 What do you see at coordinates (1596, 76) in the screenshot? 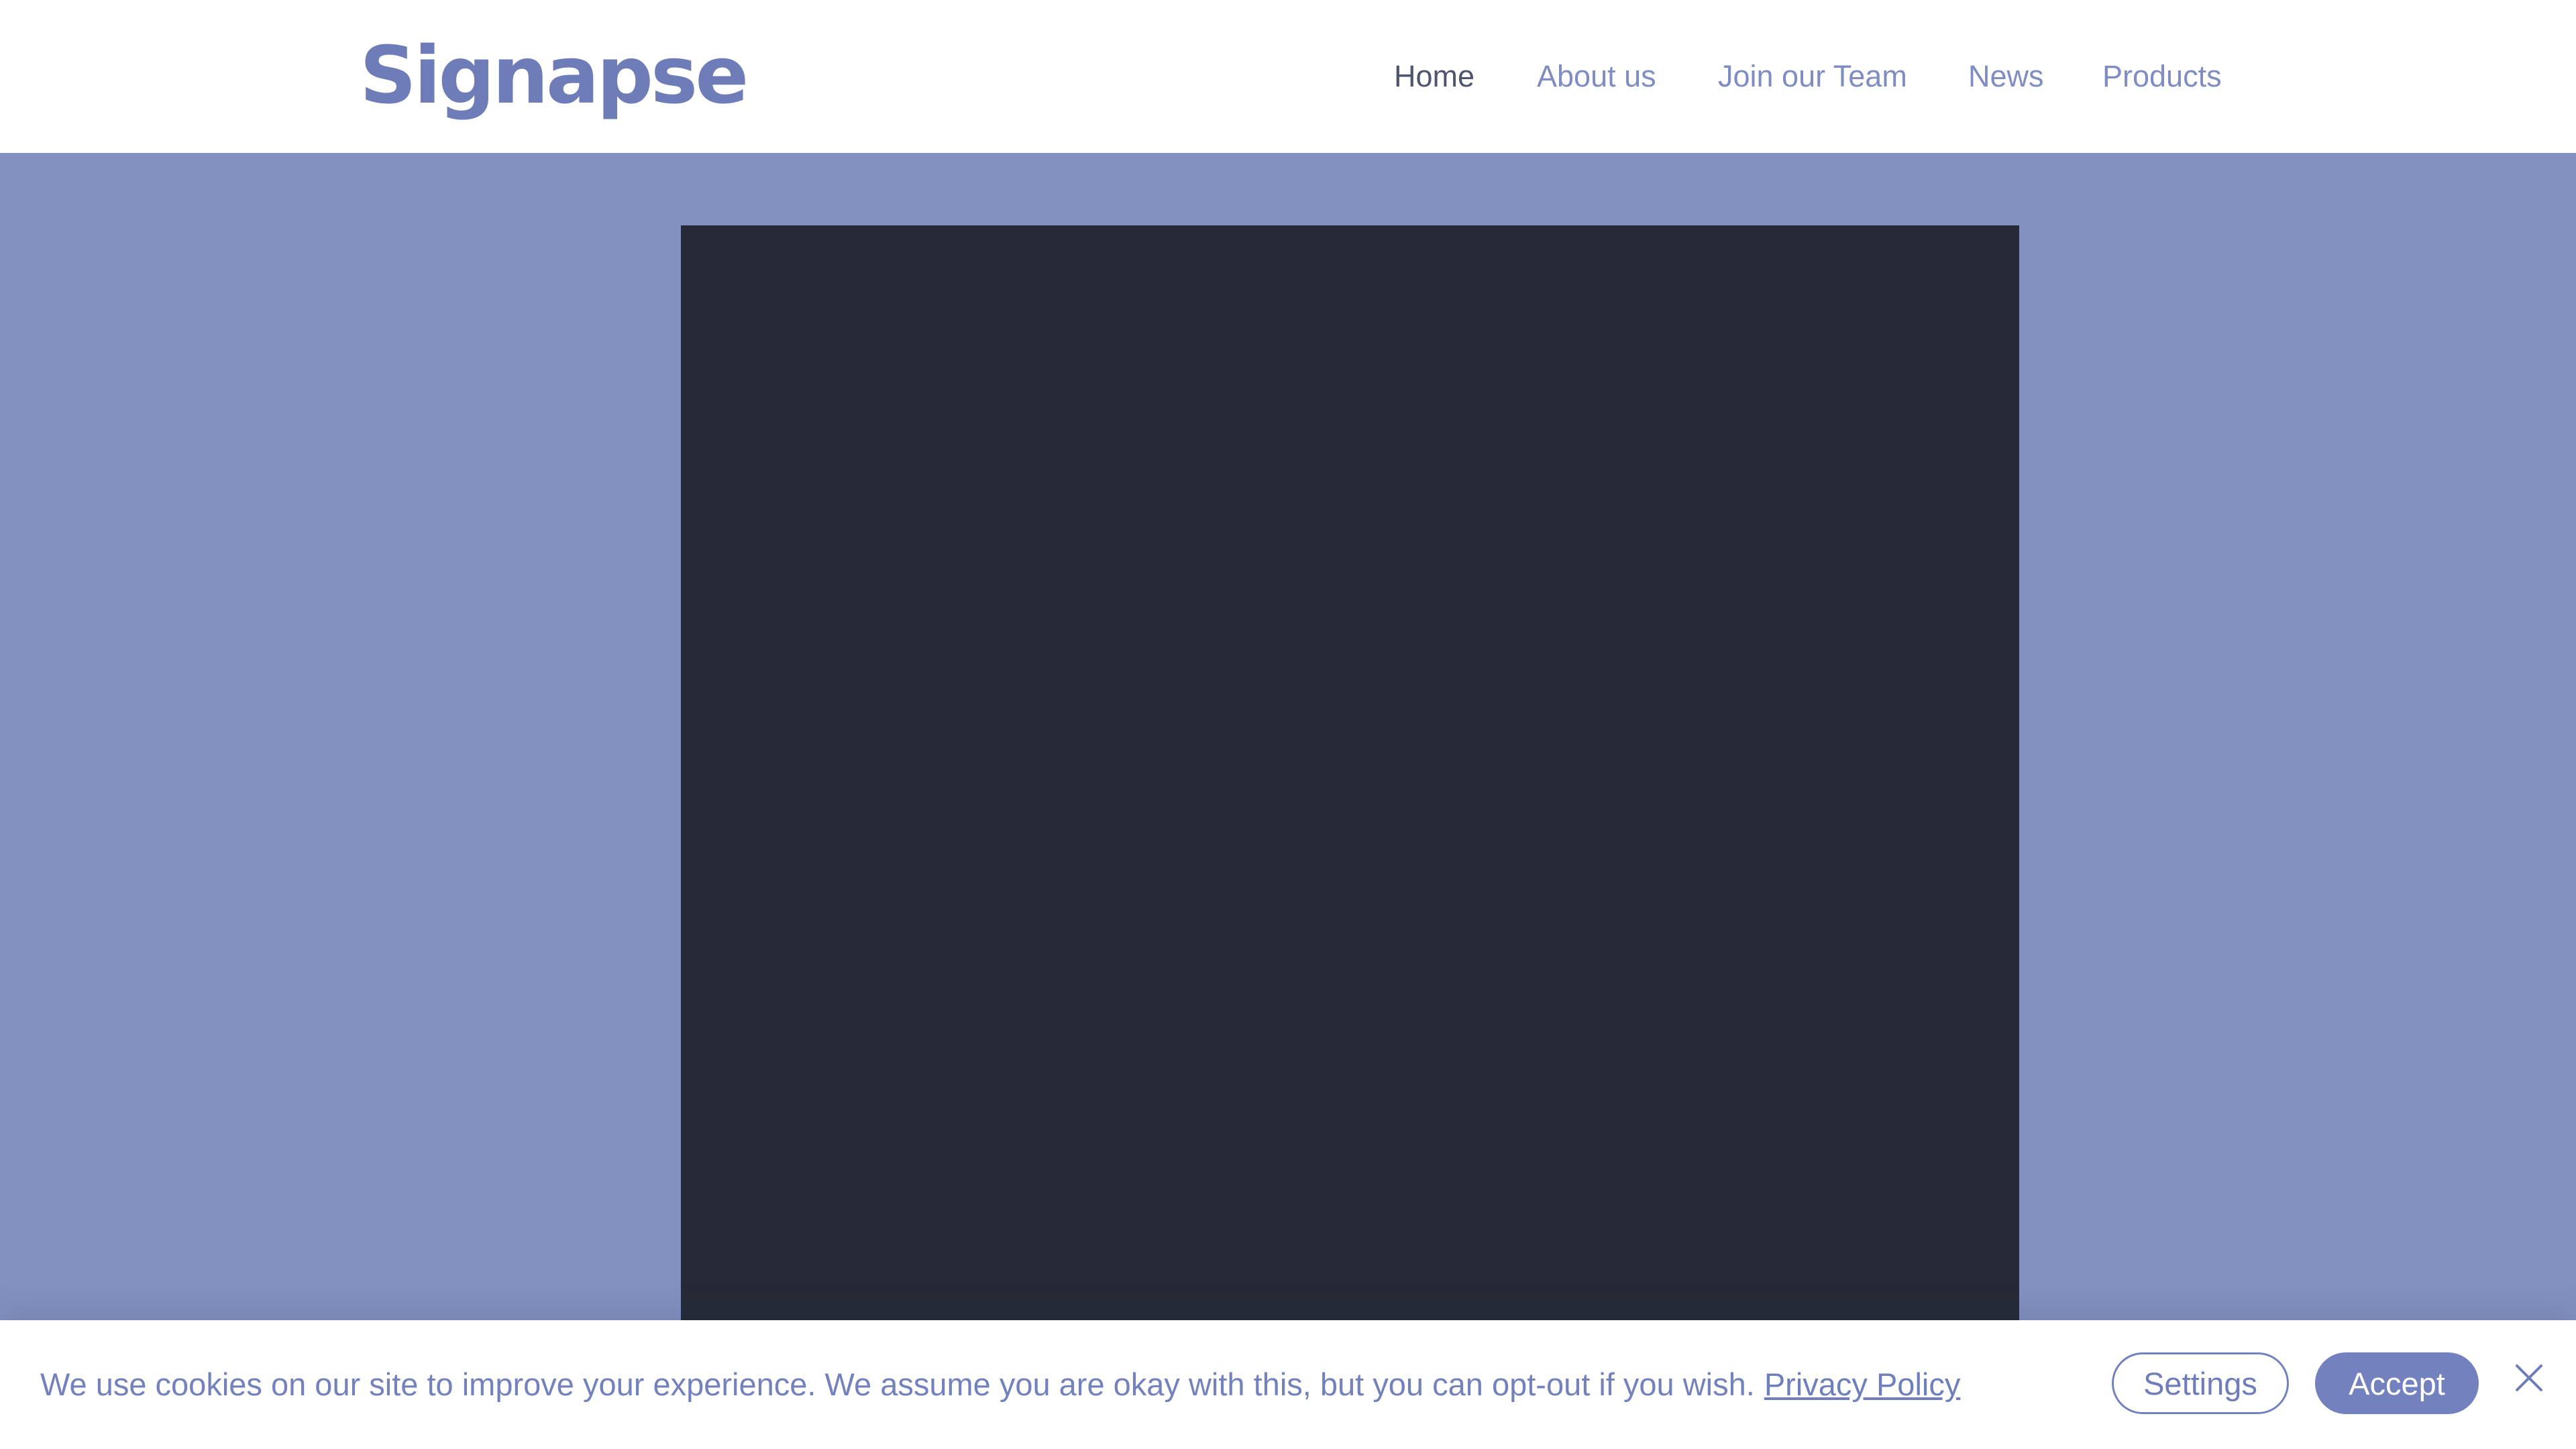
I see `nav-about-us: About us` at bounding box center [1596, 76].